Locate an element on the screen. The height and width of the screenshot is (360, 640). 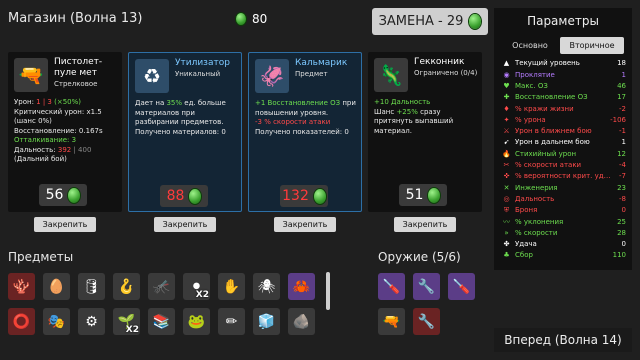
pencil-icon: ✏ is located at coordinates (231, 321).